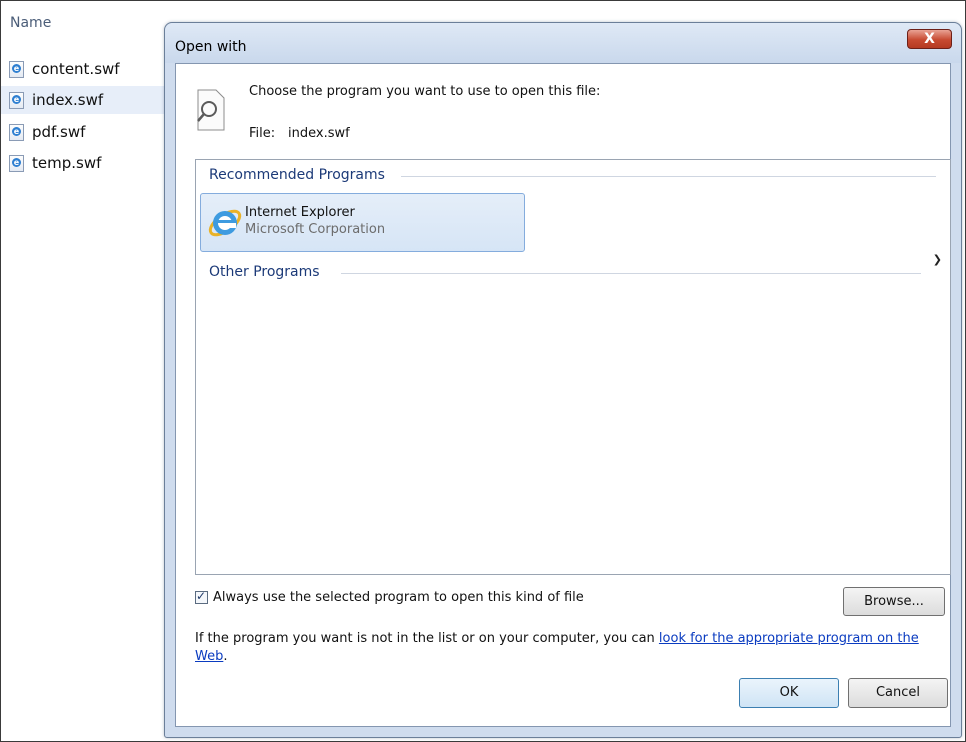 This screenshot has height=742, width=966. I want to click on file-label: File:, so click(262, 133).